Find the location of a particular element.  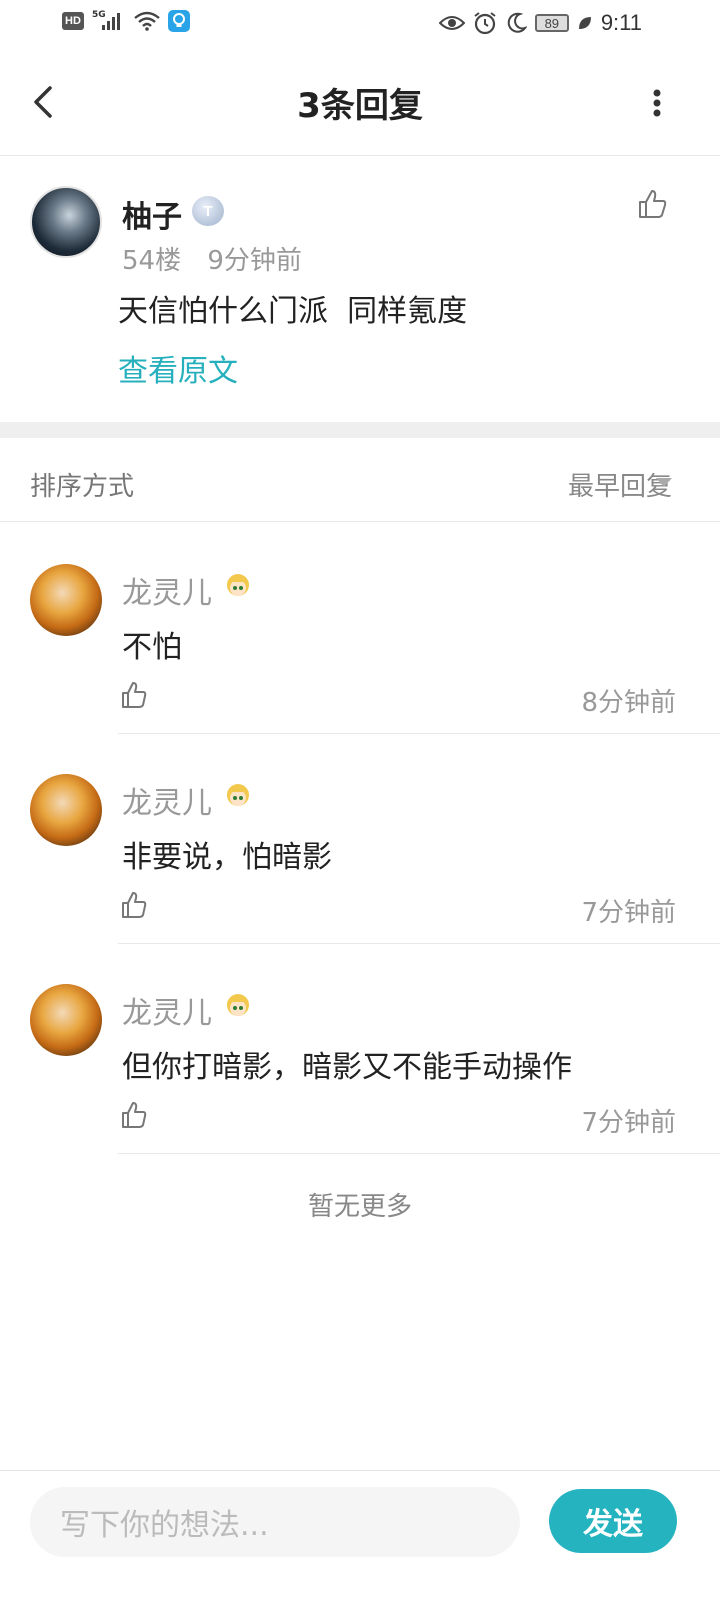

battery-indicator: 89 is located at coordinates (551, 23).